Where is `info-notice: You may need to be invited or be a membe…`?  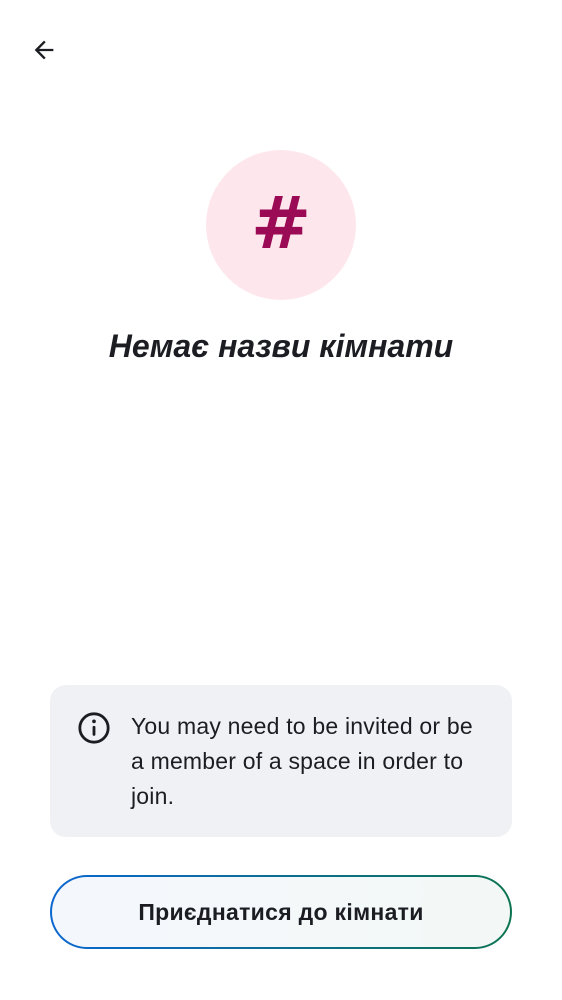
info-notice: You may need to be invited or be a membe… is located at coordinates (281, 761).